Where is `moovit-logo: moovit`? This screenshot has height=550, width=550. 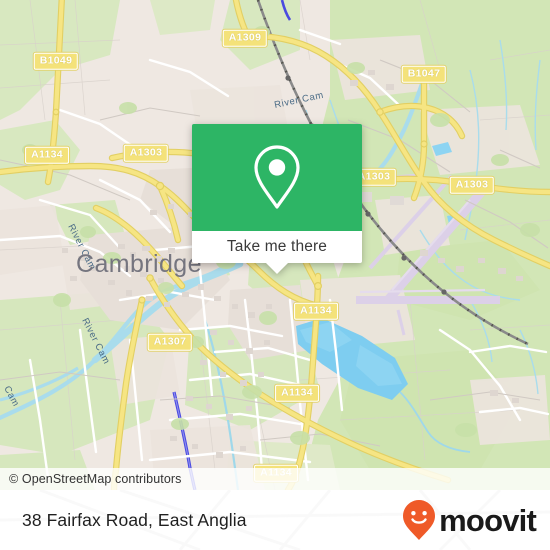
moovit-logo: moovit is located at coordinates (469, 520).